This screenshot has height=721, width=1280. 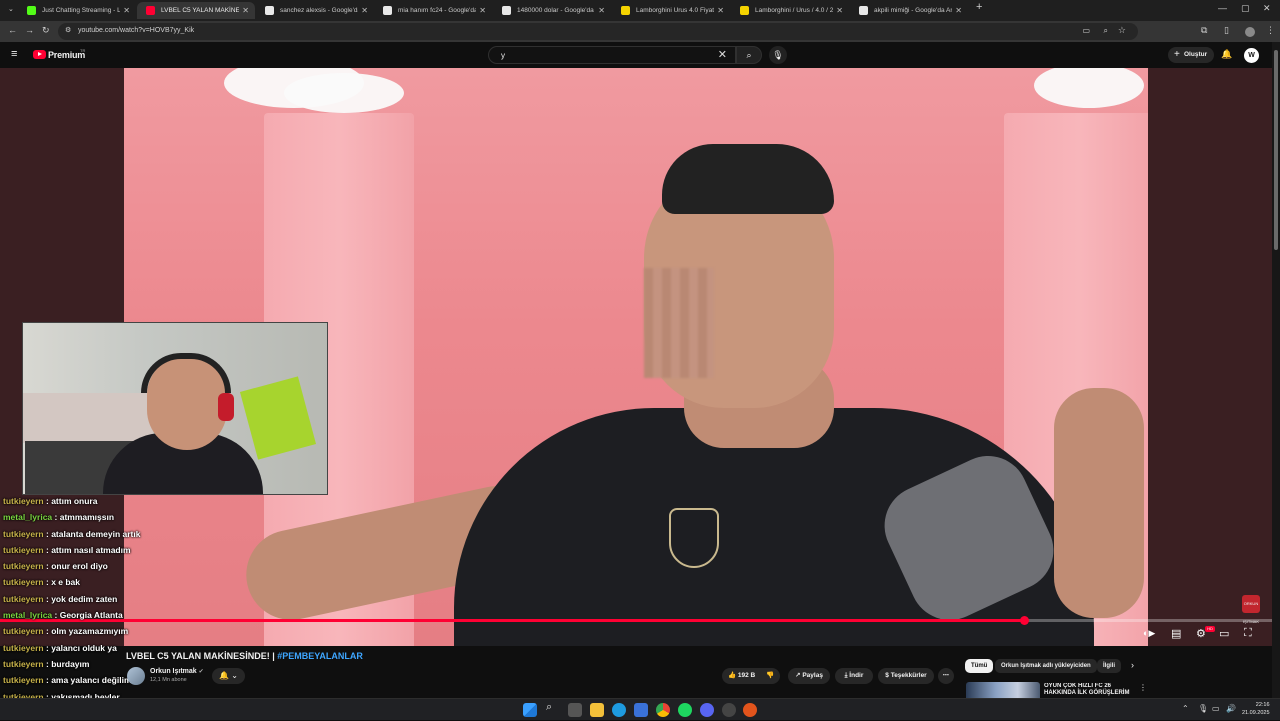 I want to click on task-view-icon, so click(x=575, y=710).